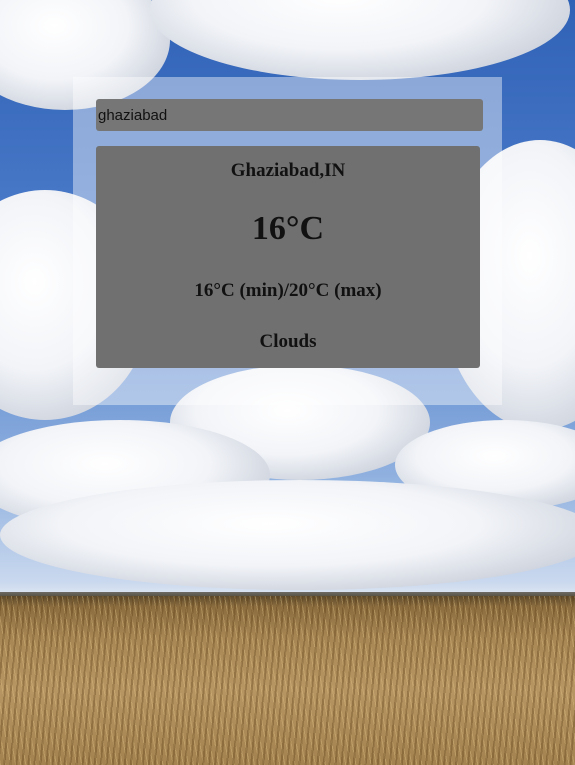 The image size is (575, 765). I want to click on city-search-input, so click(289, 115).